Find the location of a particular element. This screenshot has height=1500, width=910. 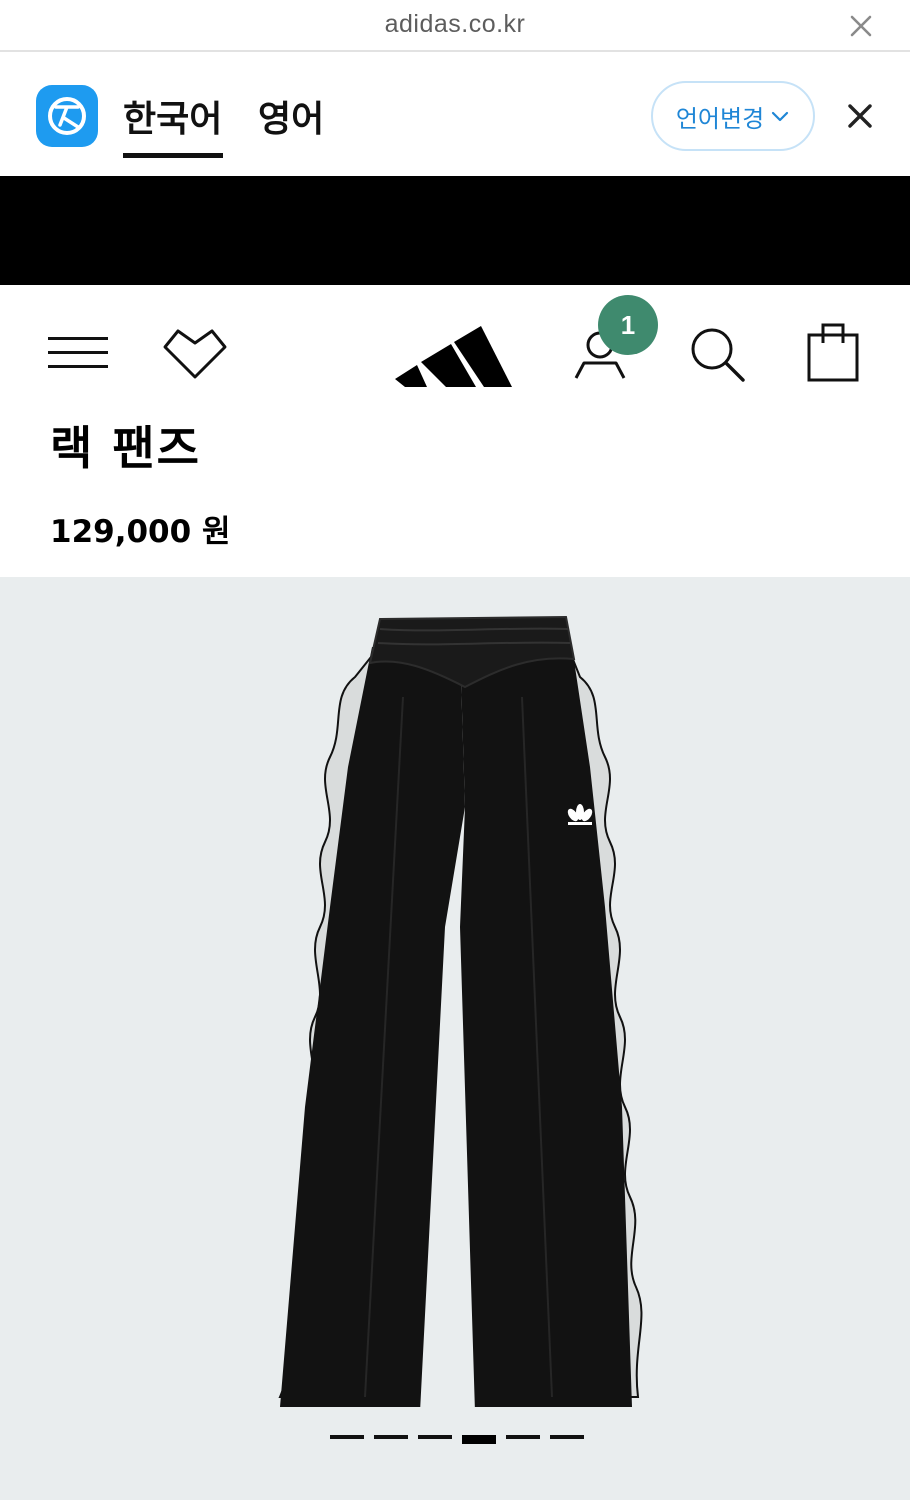

change-language-label: 언어변경 is located at coordinates (720, 118).